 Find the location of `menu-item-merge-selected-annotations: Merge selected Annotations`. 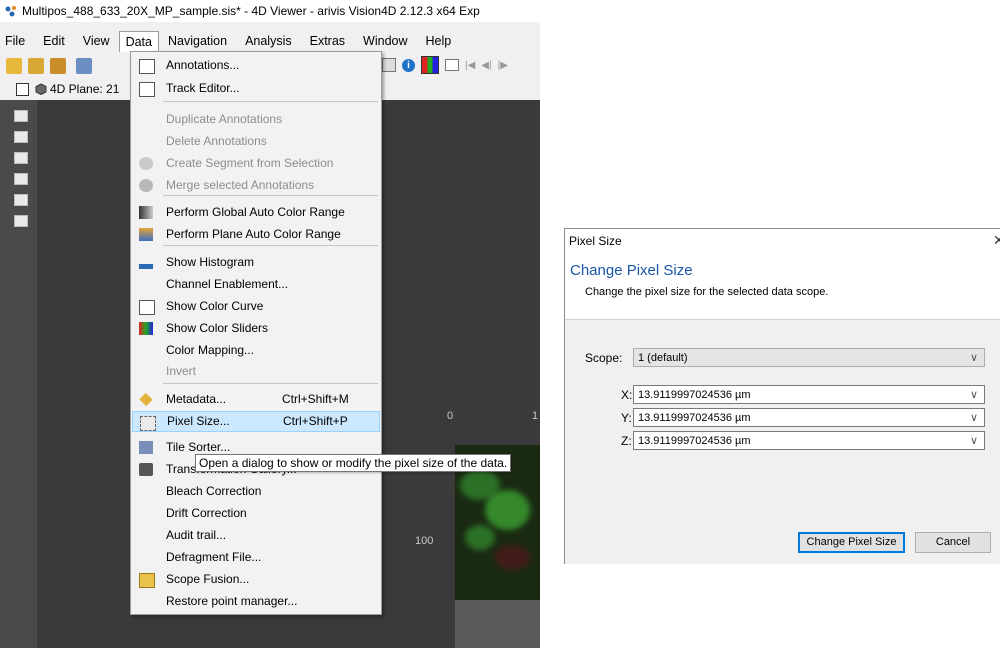

menu-item-merge-selected-annotations: Merge selected Annotations is located at coordinates (256, 185).